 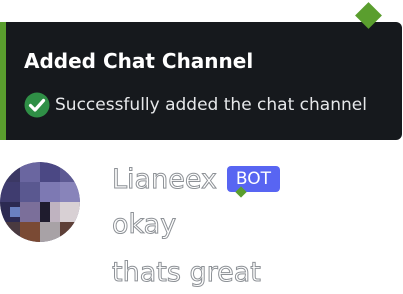 What do you see at coordinates (187, 273) in the screenshot?
I see `message-line: thats great` at bounding box center [187, 273].